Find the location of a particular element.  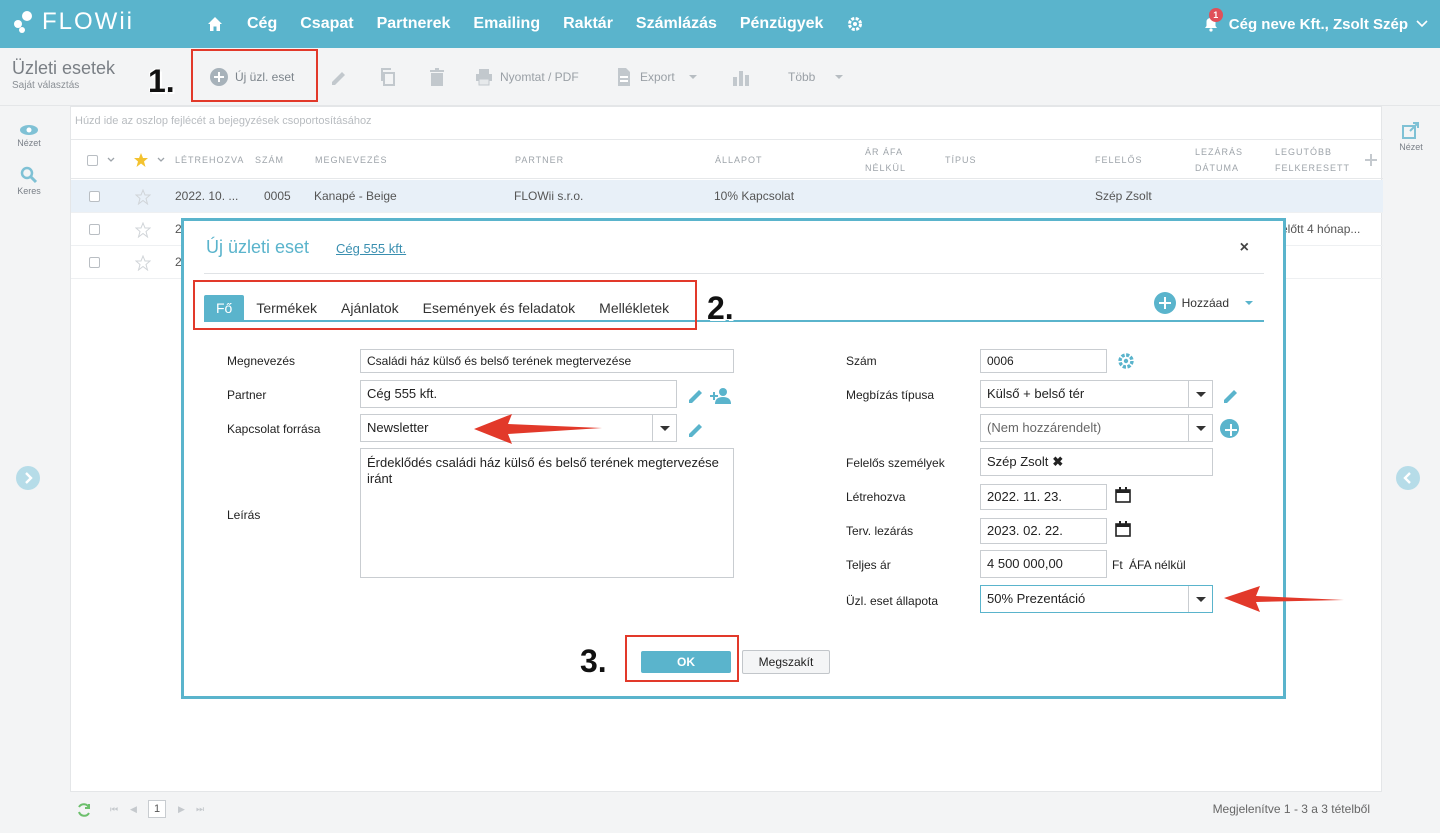

right-rail: Nézet is located at coordinates (1411, 469).